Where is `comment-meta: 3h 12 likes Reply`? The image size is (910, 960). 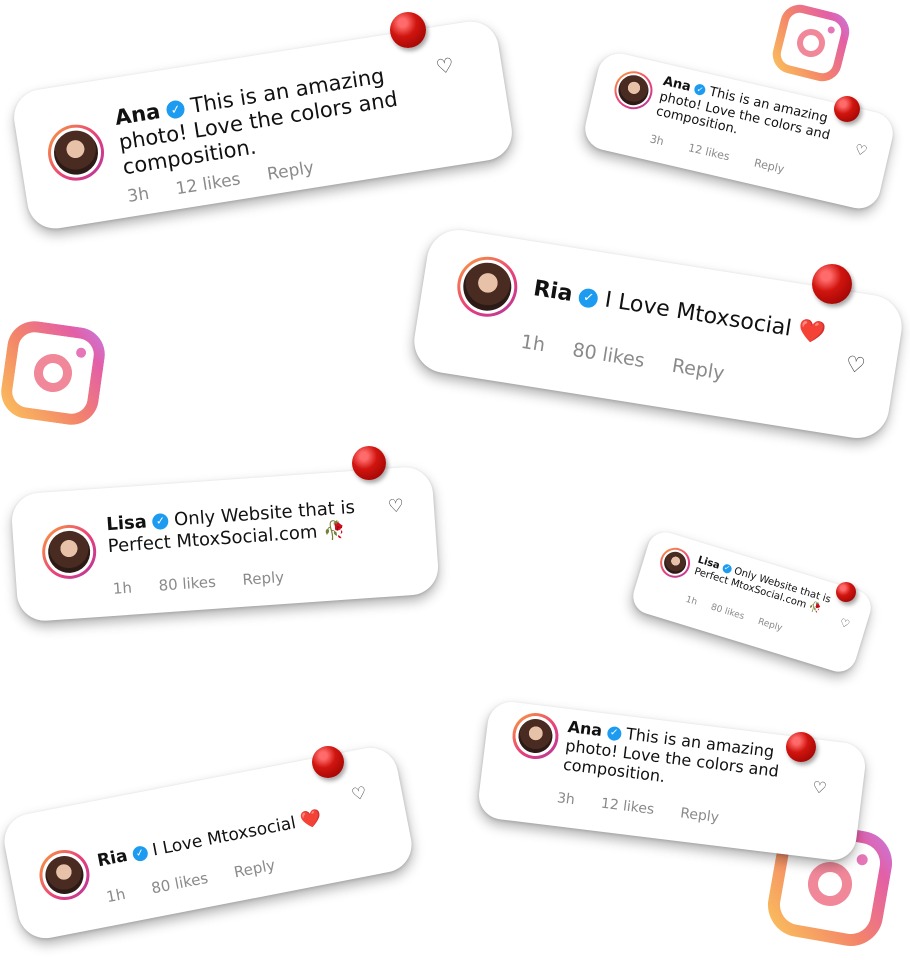 comment-meta: 3h 12 likes Reply is located at coordinates (649, 809).